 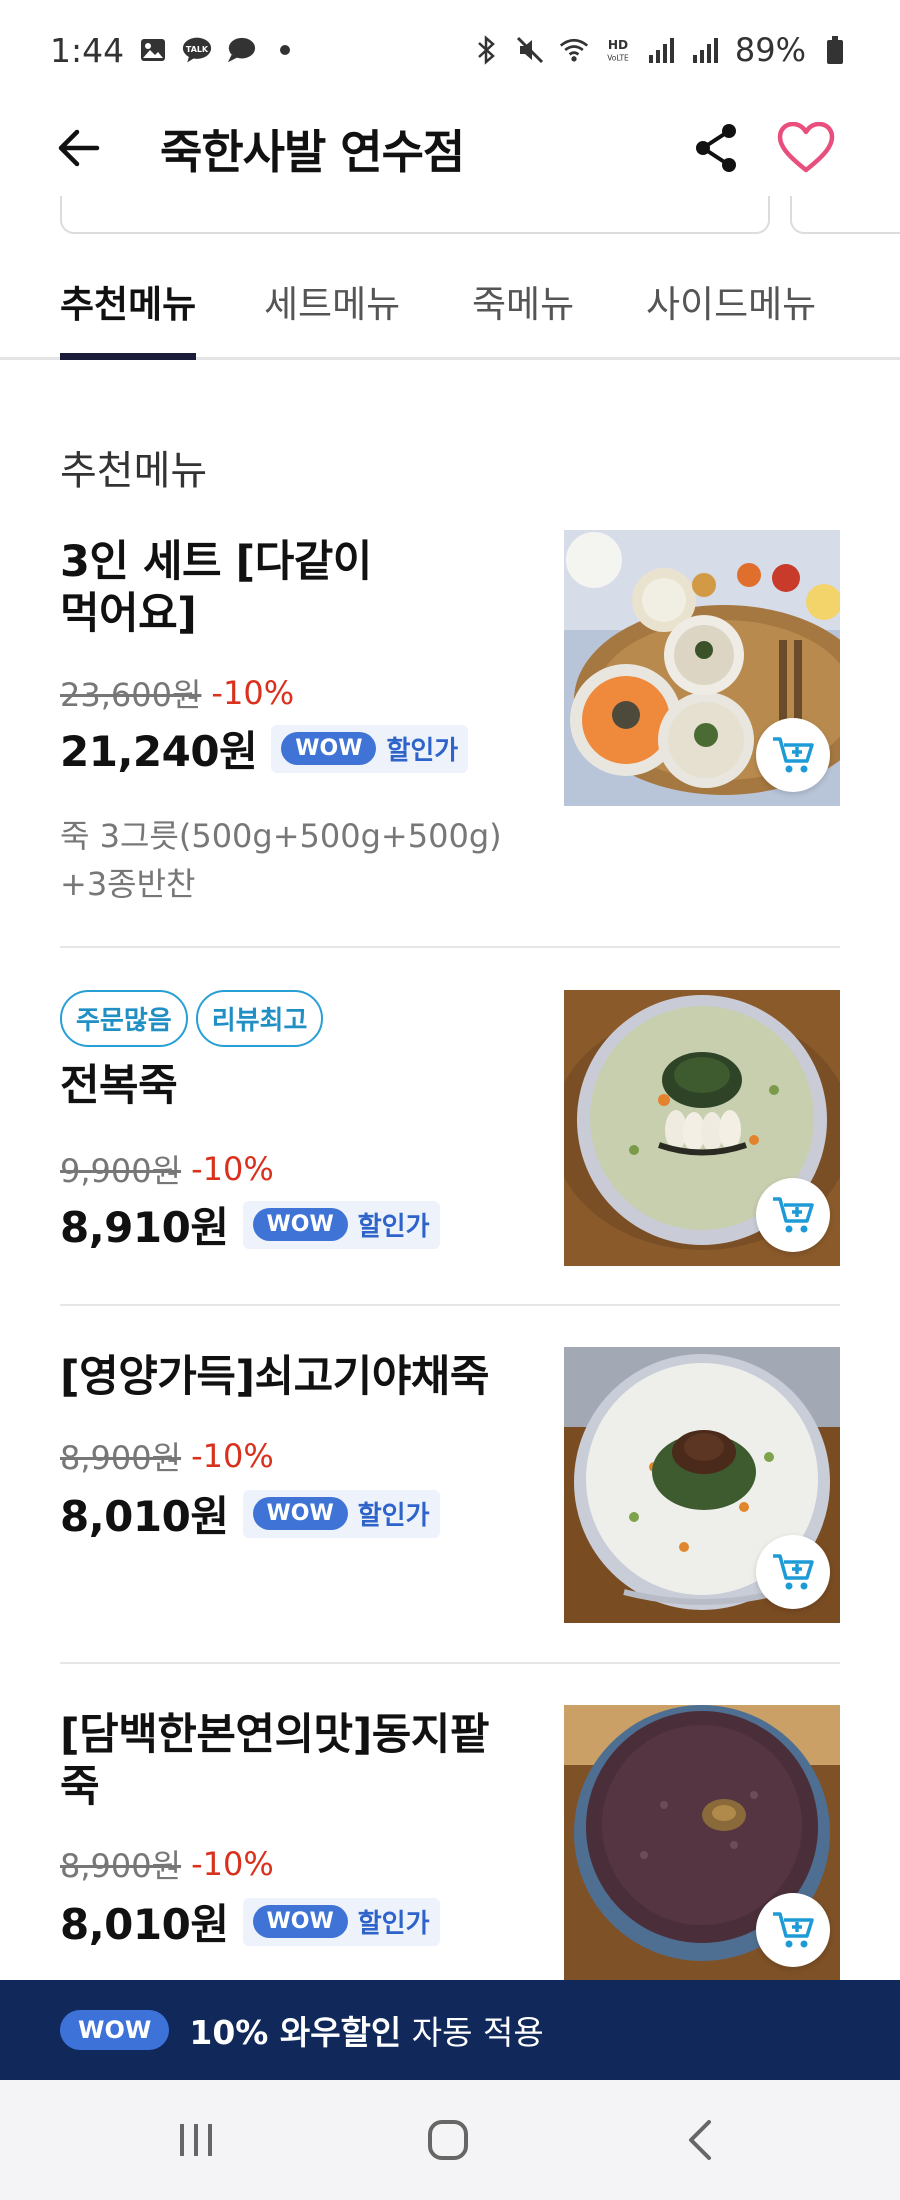 I want to click on wow-discount-banner: WOW 10% 와우할인 자동 적용, so click(x=450, y=2030).